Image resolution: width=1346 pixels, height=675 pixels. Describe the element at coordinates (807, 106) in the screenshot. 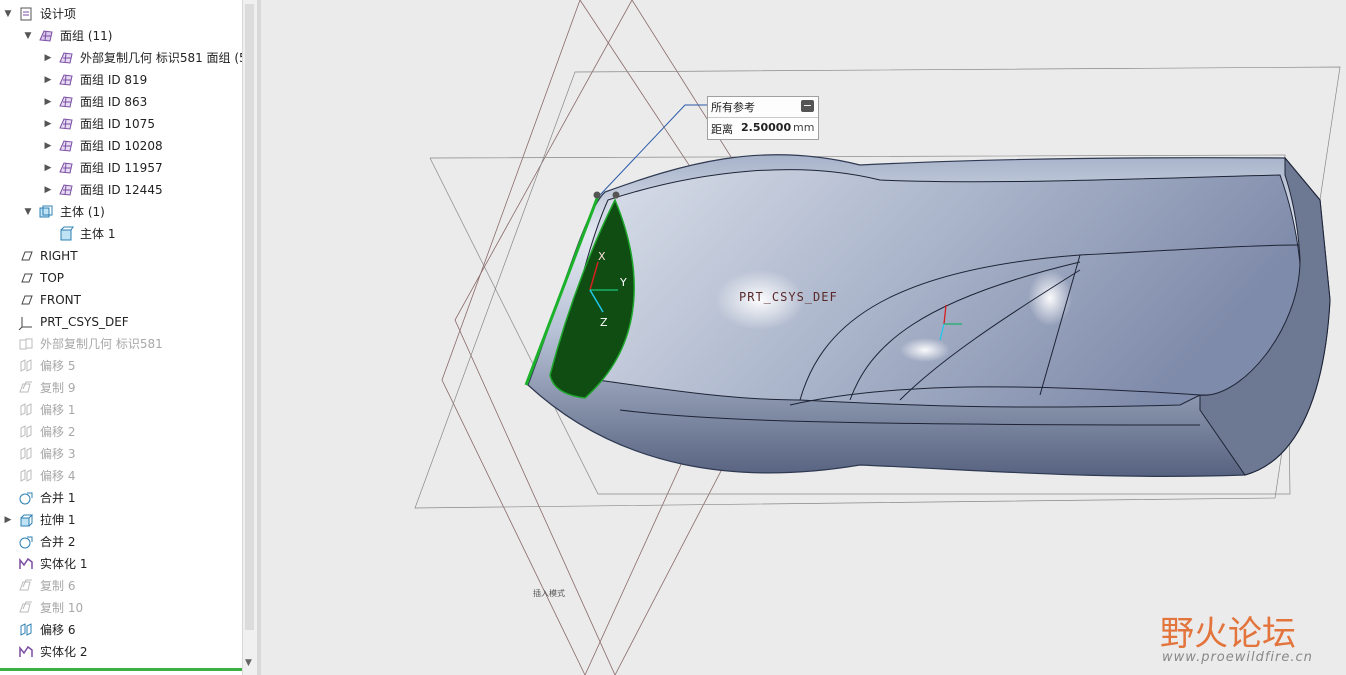

I see `minus-icon: −` at that location.